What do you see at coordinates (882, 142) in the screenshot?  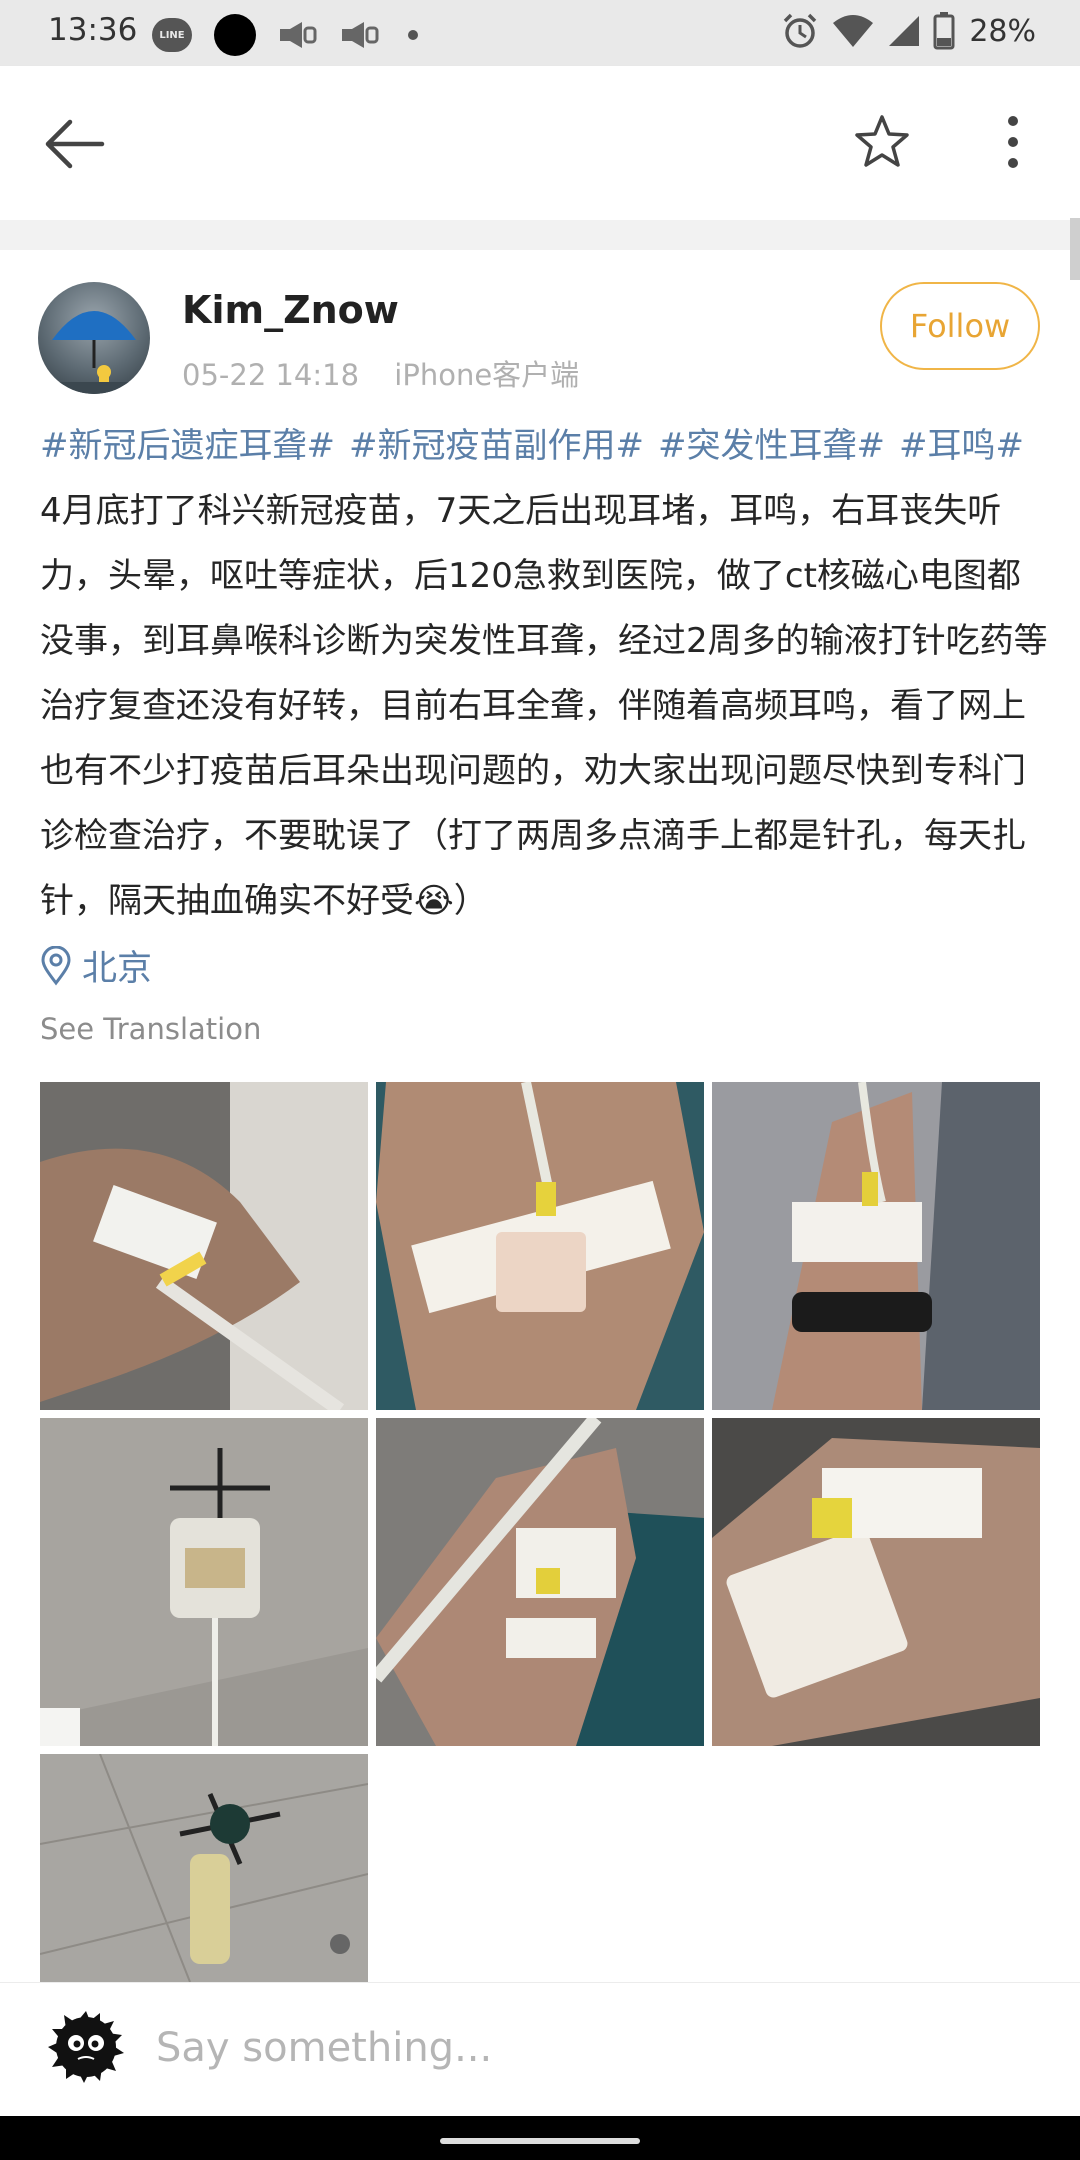 I see `star-icon` at bounding box center [882, 142].